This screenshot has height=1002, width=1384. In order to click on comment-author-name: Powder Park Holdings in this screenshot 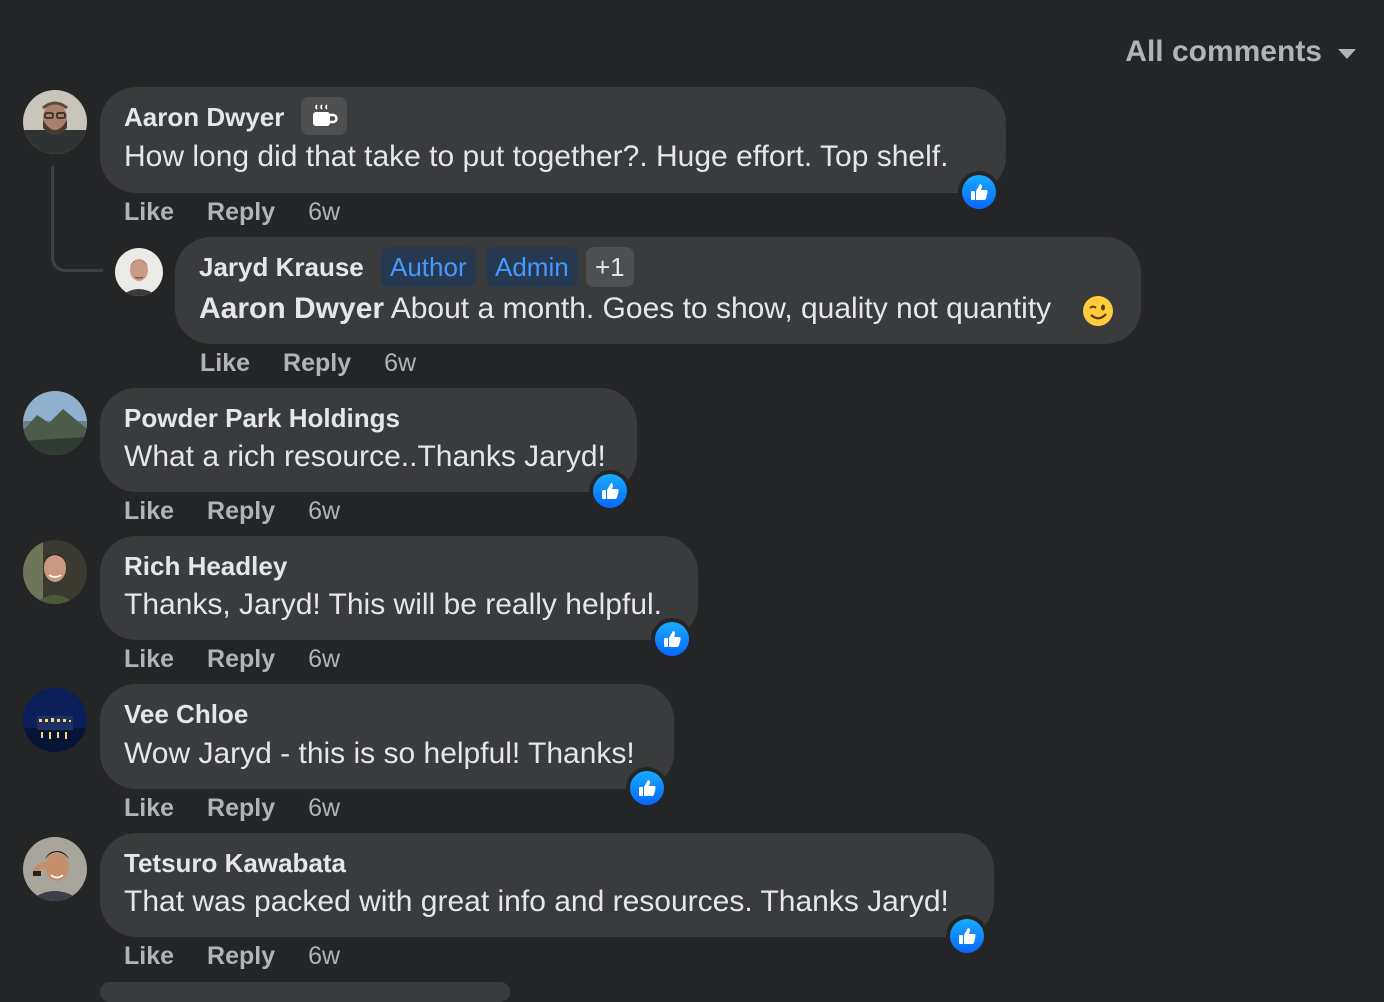, I will do `click(262, 418)`.